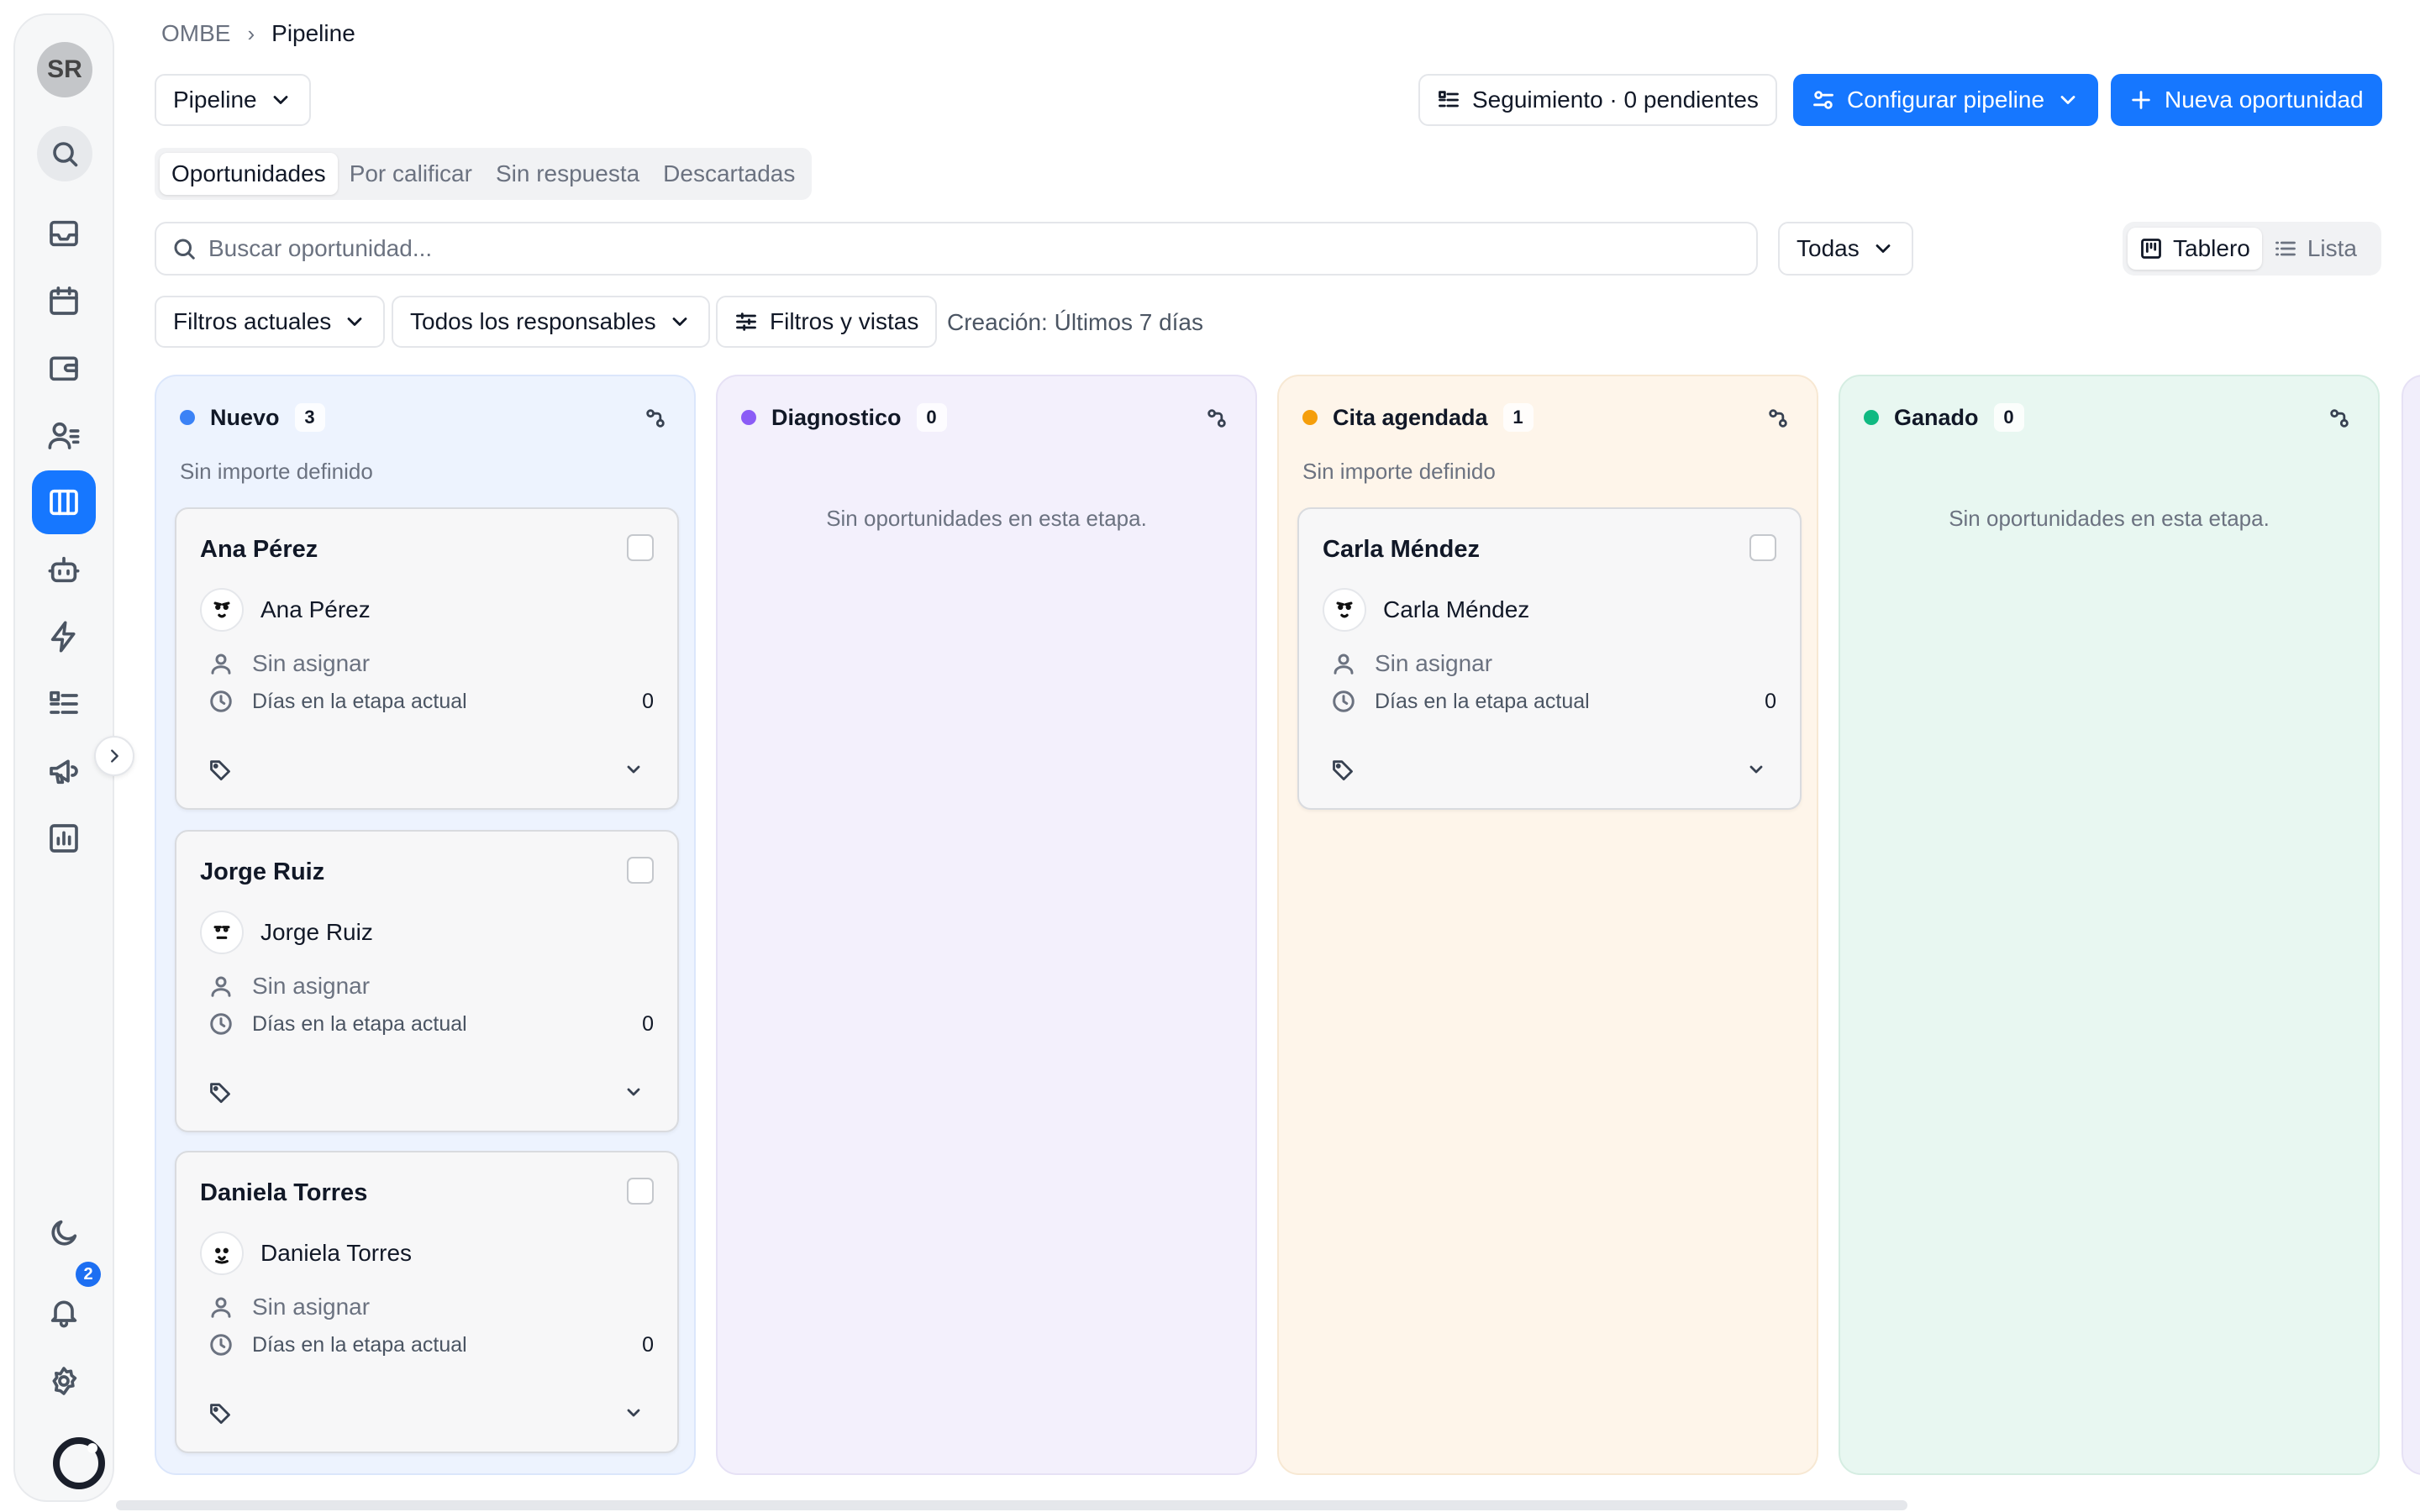 This screenshot has height=1512, width=2420. I want to click on tab-oportunidades: Oportunidades, so click(249, 174).